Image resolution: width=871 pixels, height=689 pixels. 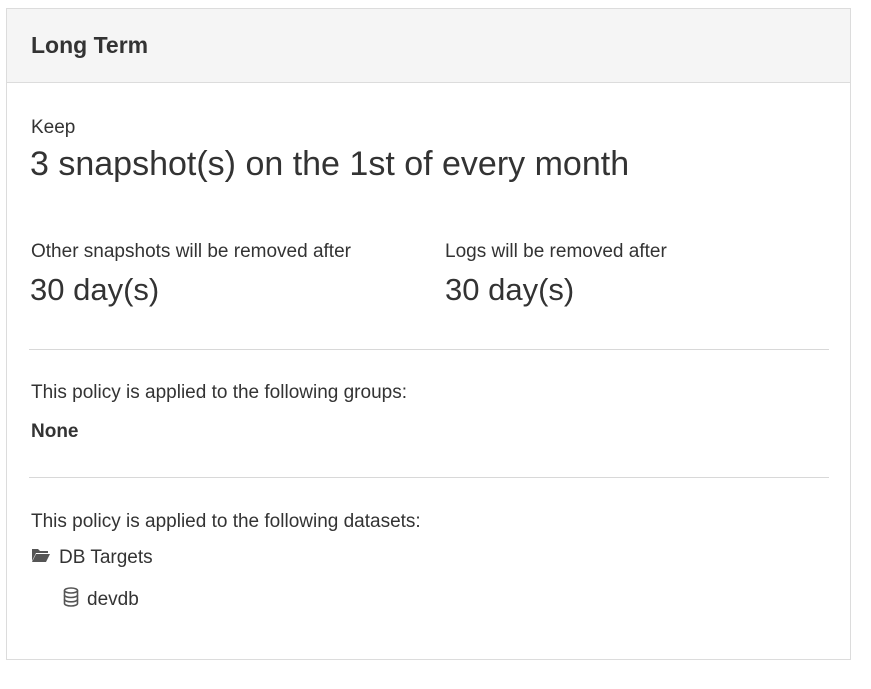 I want to click on dataset-folder: DB Targets, so click(x=92, y=558).